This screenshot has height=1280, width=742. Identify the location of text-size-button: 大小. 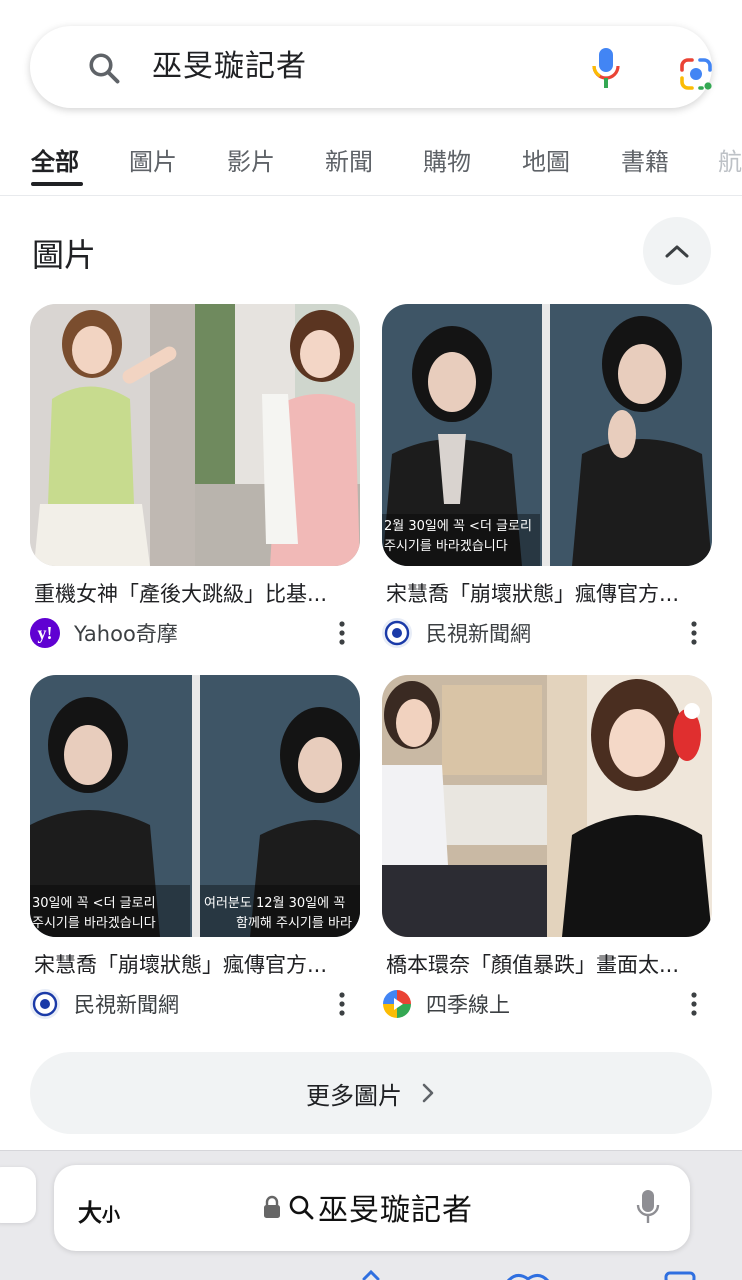
(99, 1210).